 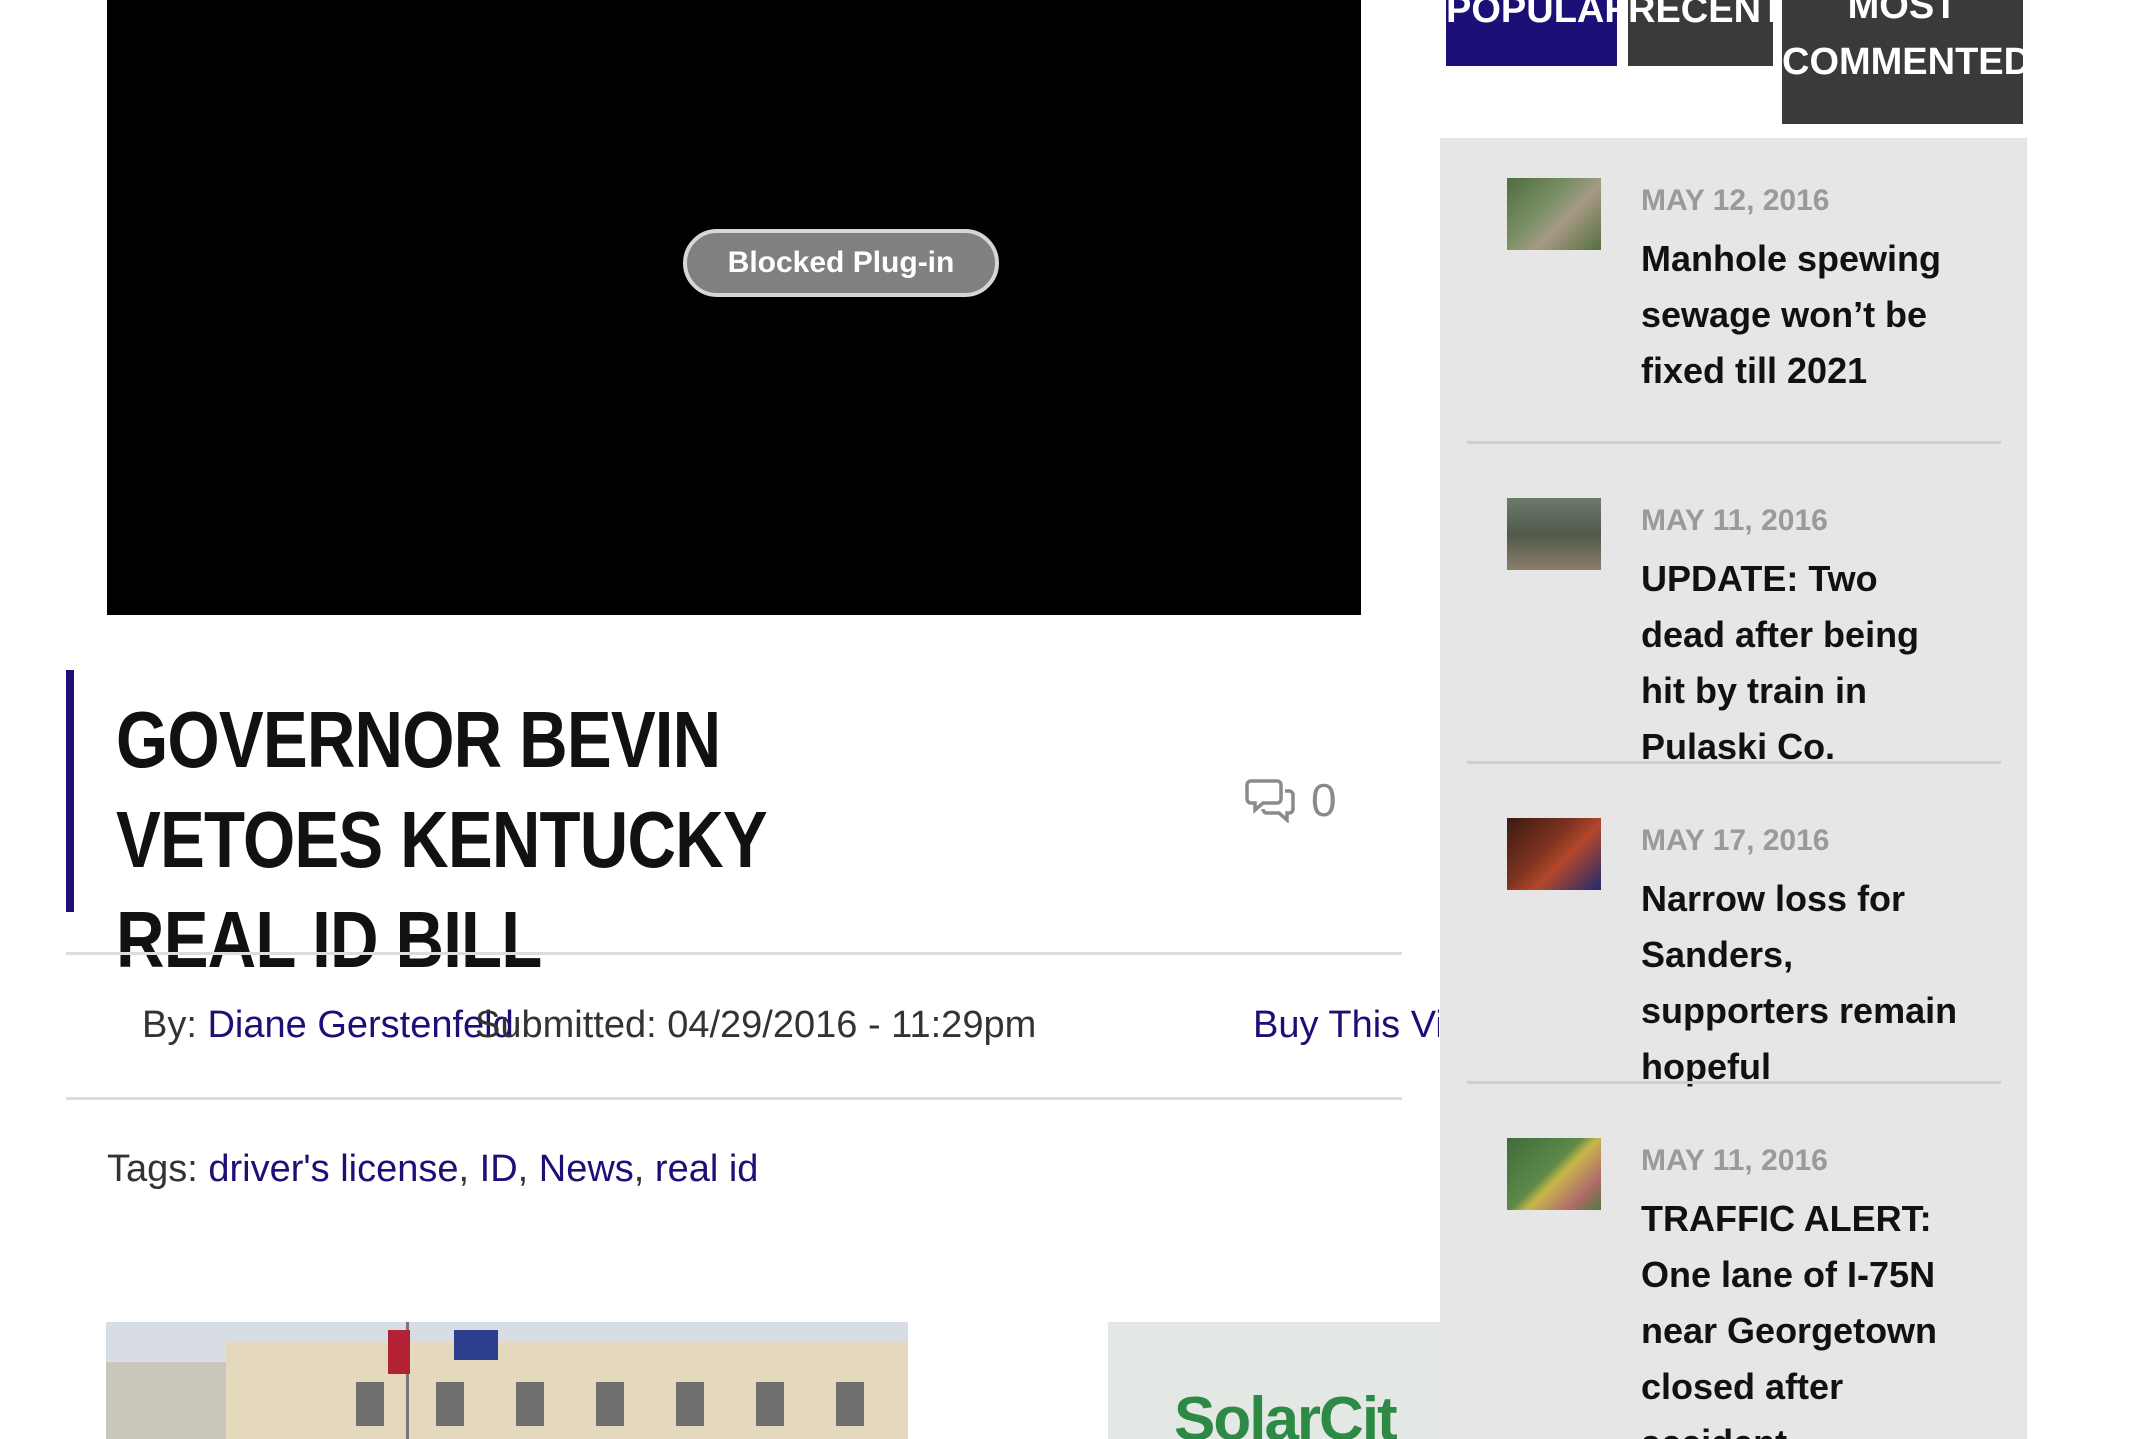 I want to click on story-date: MAY 17, 2016, so click(x=1735, y=840).